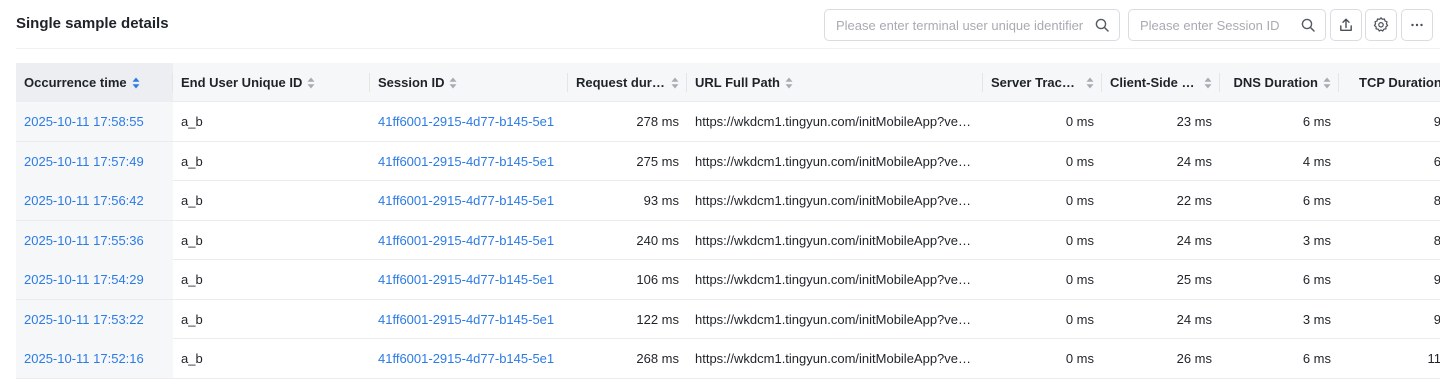  I want to click on dns-duration-cell: 6 ms, so click(1279, 279).